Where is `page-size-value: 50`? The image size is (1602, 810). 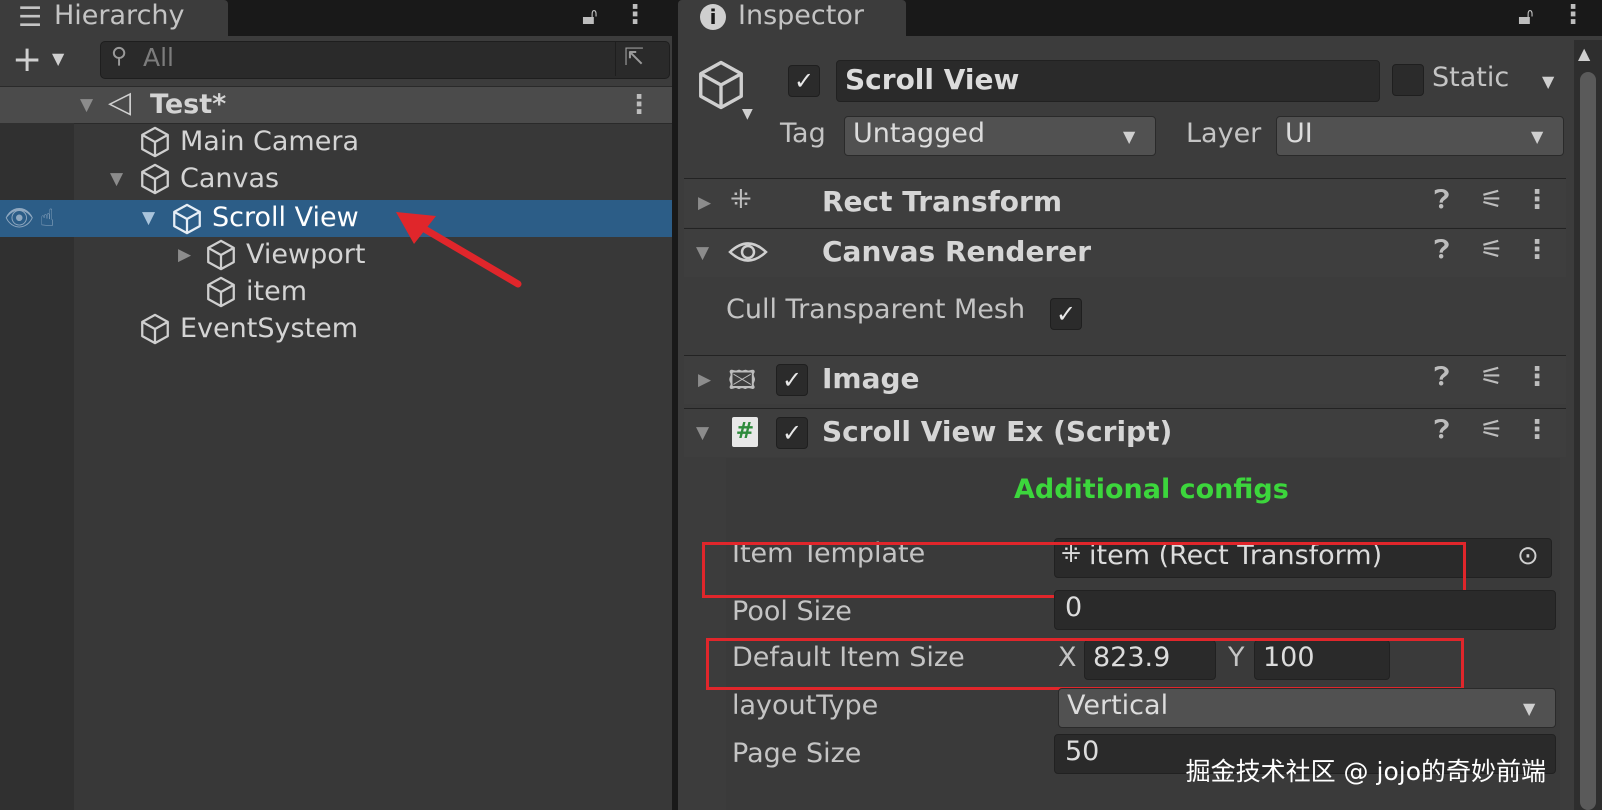
page-size-value: 50 is located at coordinates (1082, 751).